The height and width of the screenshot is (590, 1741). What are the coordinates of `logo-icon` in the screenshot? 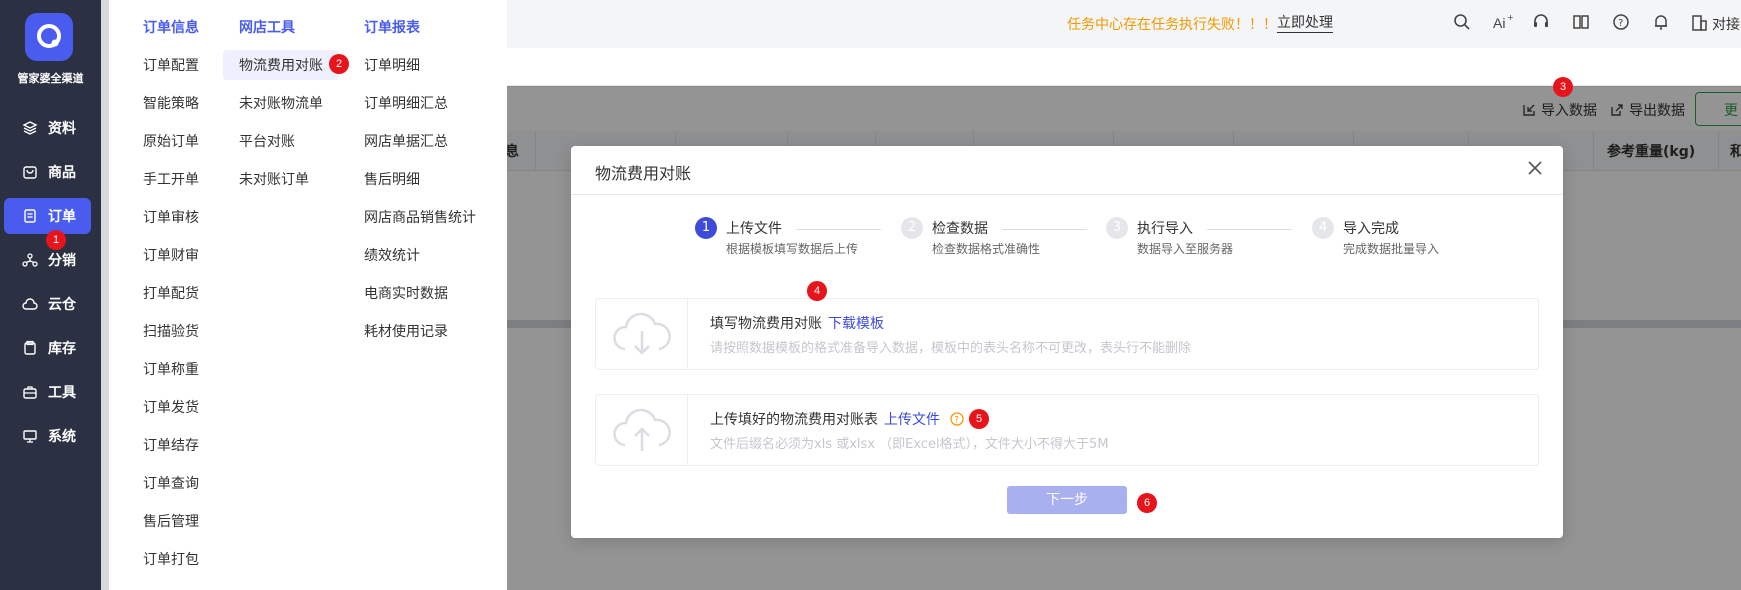 It's located at (49, 36).